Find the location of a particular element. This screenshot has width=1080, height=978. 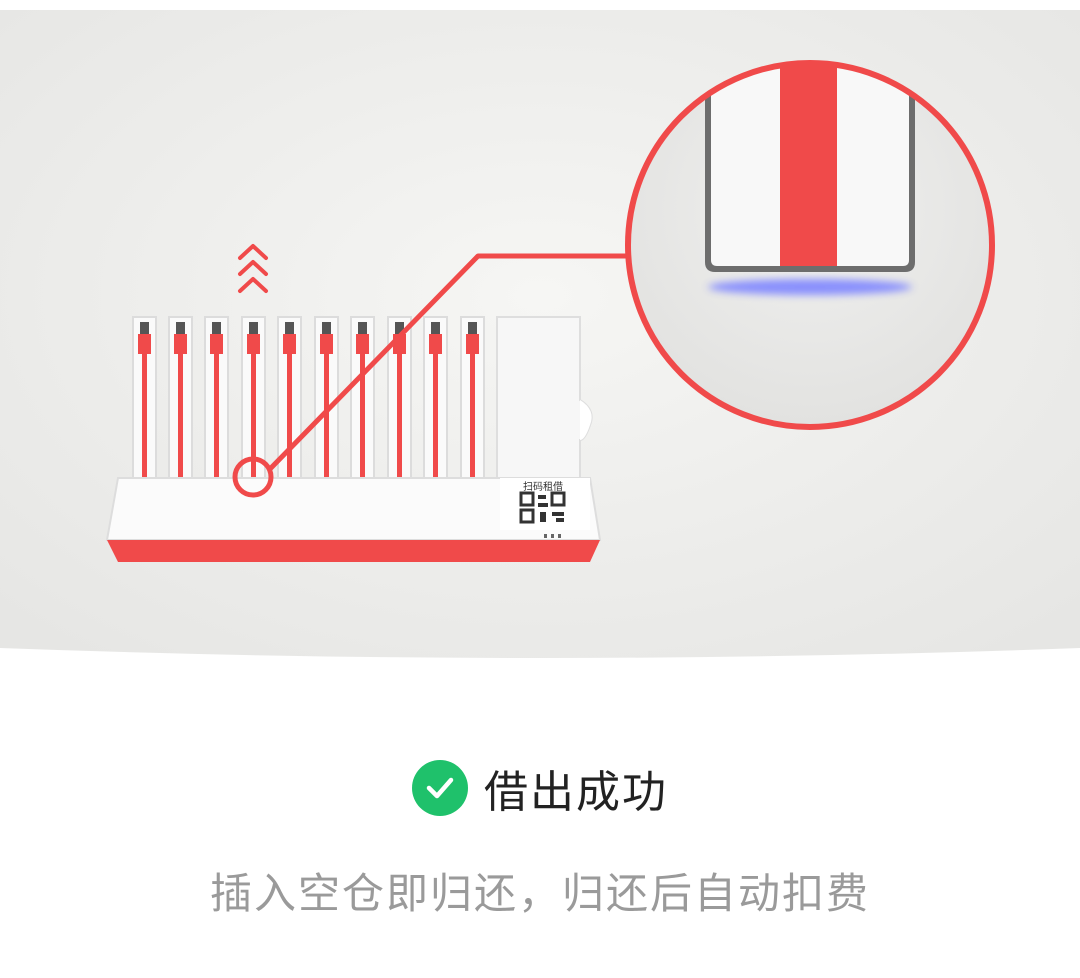

station-label: 扫码租借 is located at coordinates (543, 486).